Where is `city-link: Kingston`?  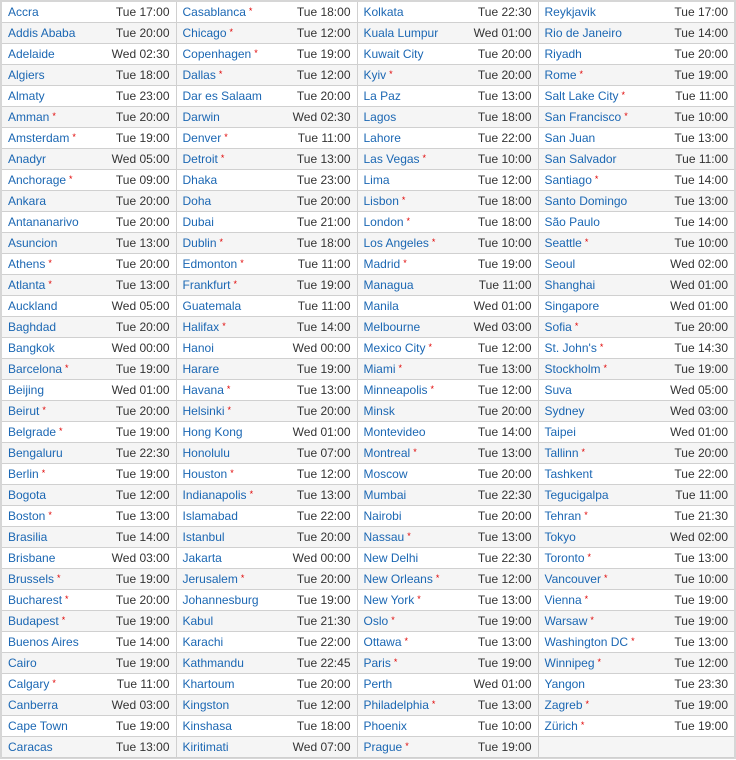
city-link: Kingston is located at coordinates (206, 705).